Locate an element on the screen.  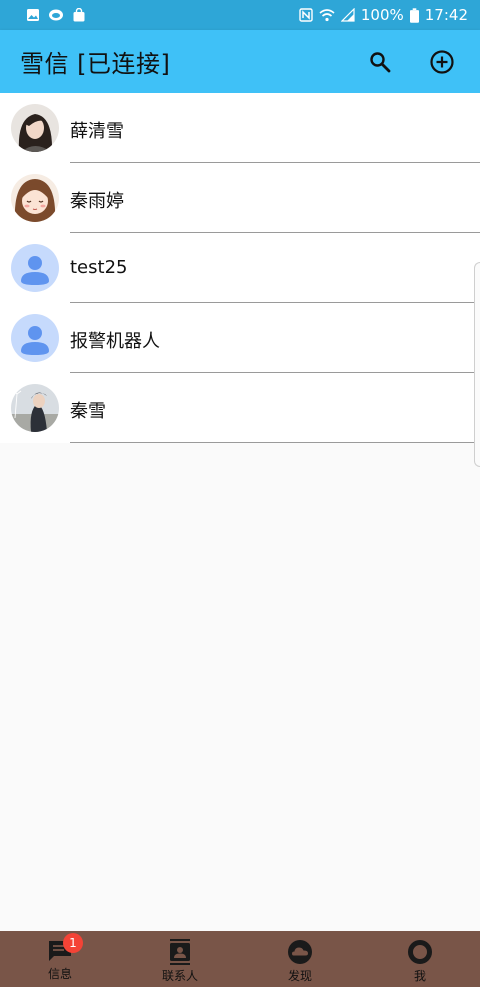
contact-row: 秦雨婷 is located at coordinates (240, 198).